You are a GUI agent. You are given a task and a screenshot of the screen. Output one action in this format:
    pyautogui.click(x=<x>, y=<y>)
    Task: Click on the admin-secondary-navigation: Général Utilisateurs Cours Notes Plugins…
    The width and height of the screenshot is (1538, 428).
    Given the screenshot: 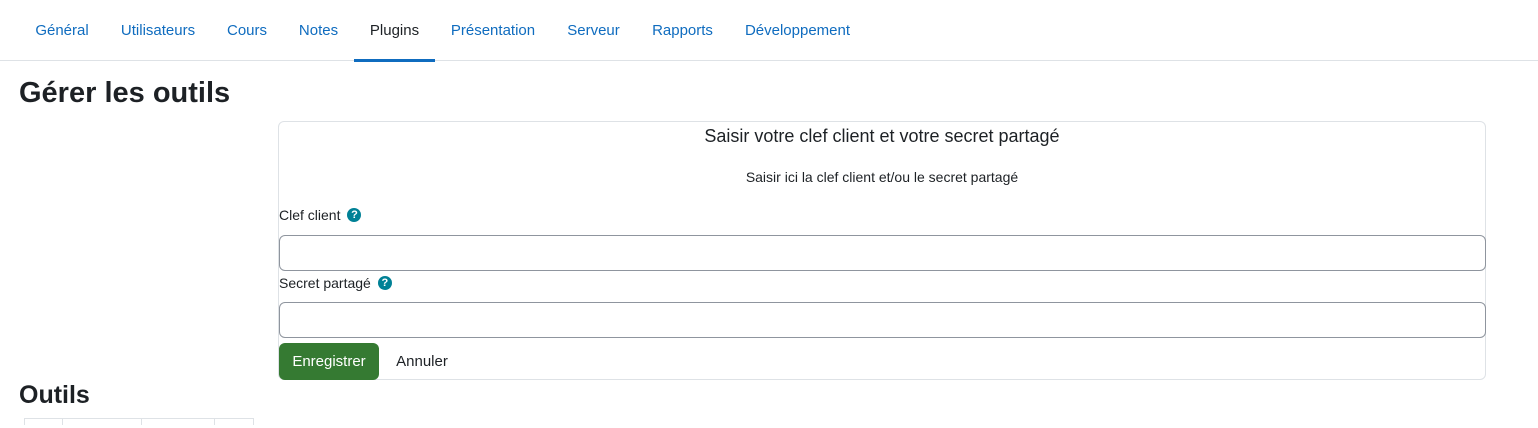 What is the action you would take?
    pyautogui.click(x=769, y=31)
    